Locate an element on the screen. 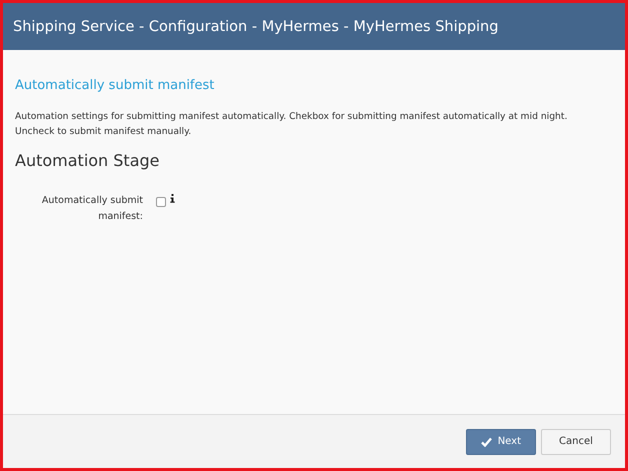 The height and width of the screenshot is (471, 628). window-title: Shipping Service - Configuration - MyHermes - MyHermes Shipping is located at coordinates (255, 26).